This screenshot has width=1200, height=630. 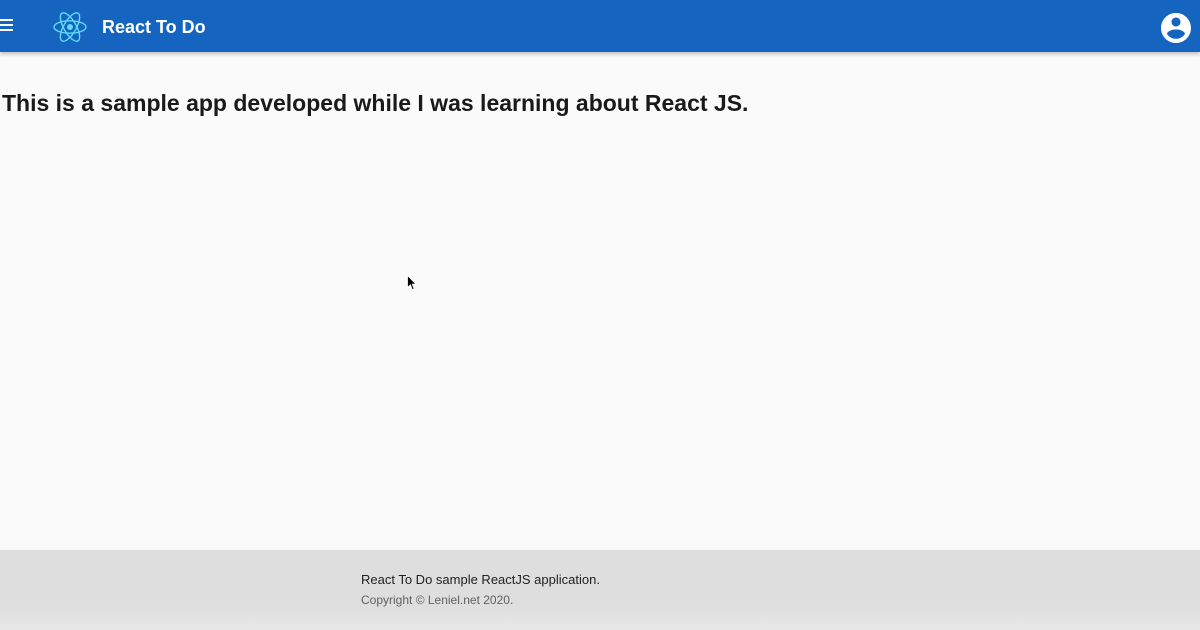 I want to click on footer-description: React To Do sample ReactJS application., so click(x=480, y=579).